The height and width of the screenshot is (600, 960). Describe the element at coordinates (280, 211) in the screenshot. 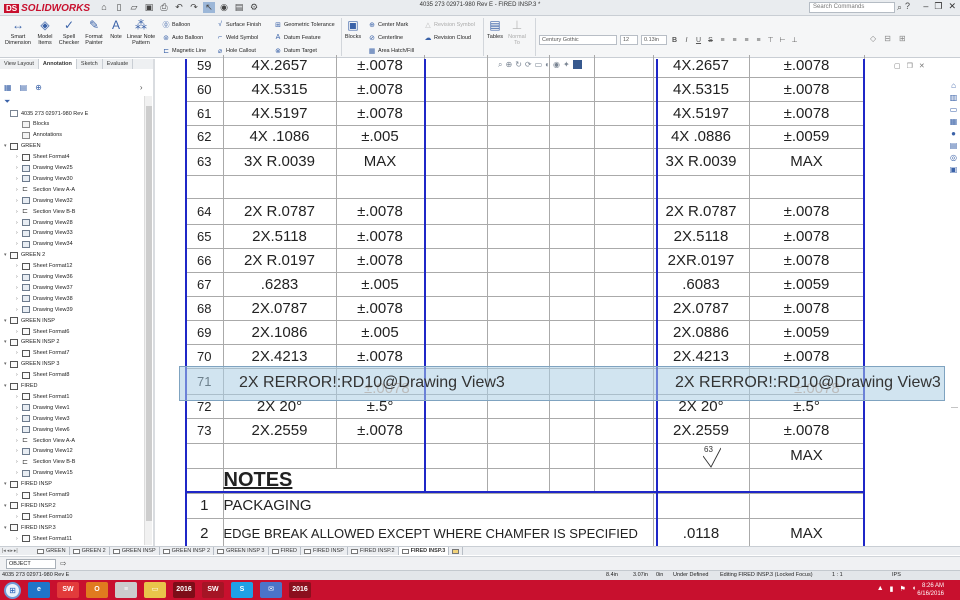

I see `dimension-cell: 2X R.0787` at that location.